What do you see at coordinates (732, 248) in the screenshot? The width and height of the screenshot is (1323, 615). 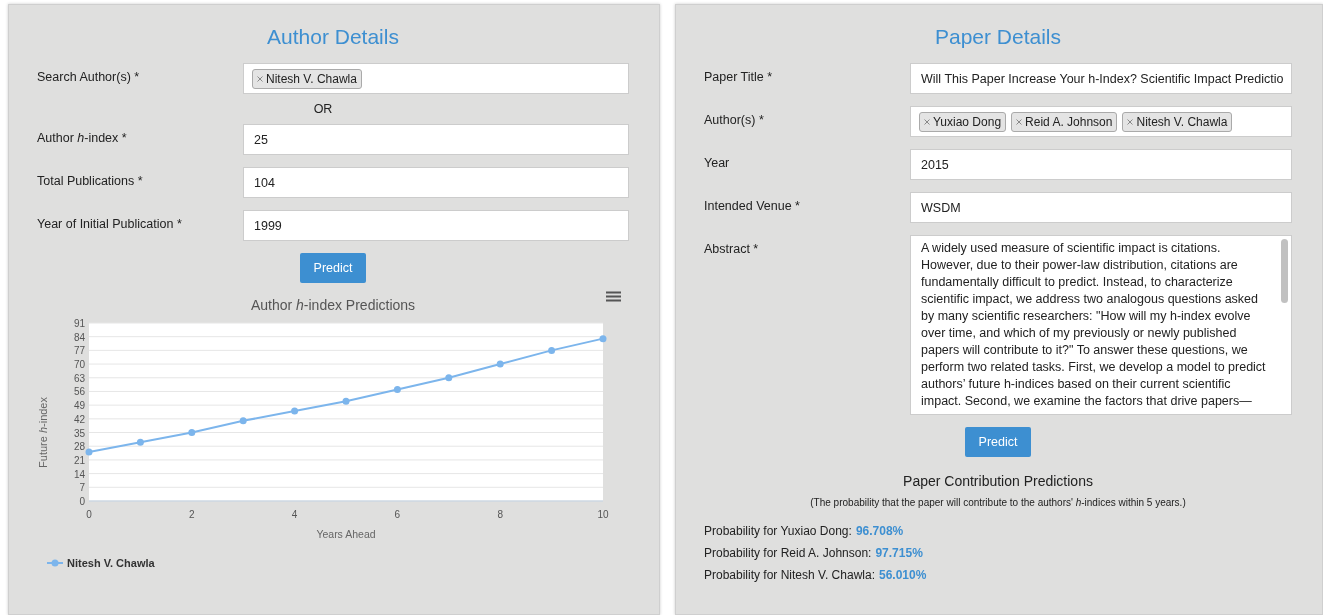 I see `field-label: Abstract *` at bounding box center [732, 248].